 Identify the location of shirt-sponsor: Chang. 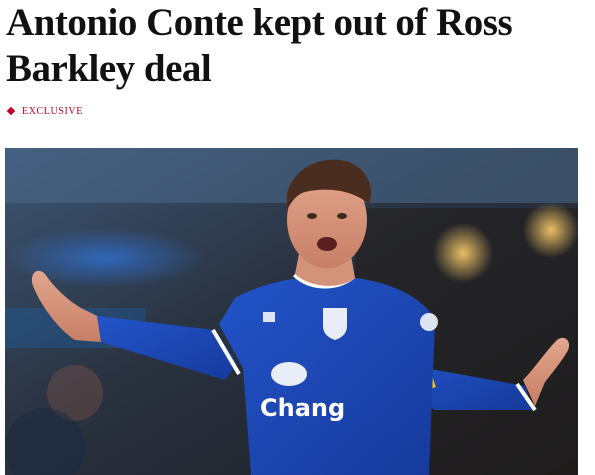
(302, 408).